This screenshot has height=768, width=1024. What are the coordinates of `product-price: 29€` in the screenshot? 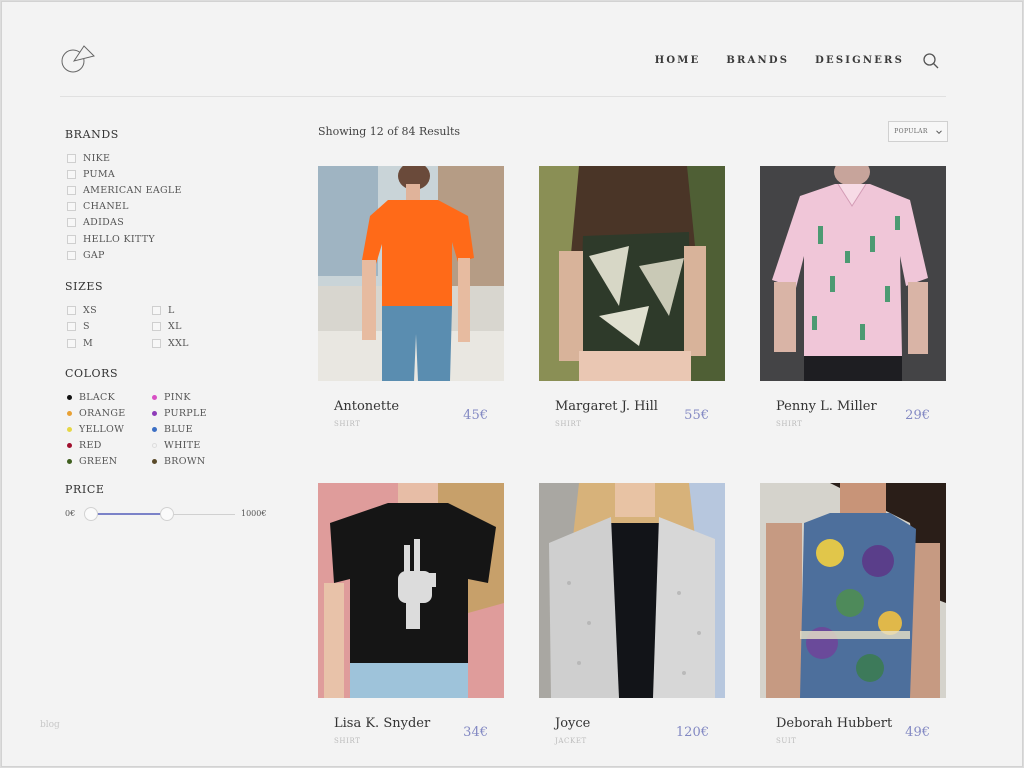 It's located at (917, 415).